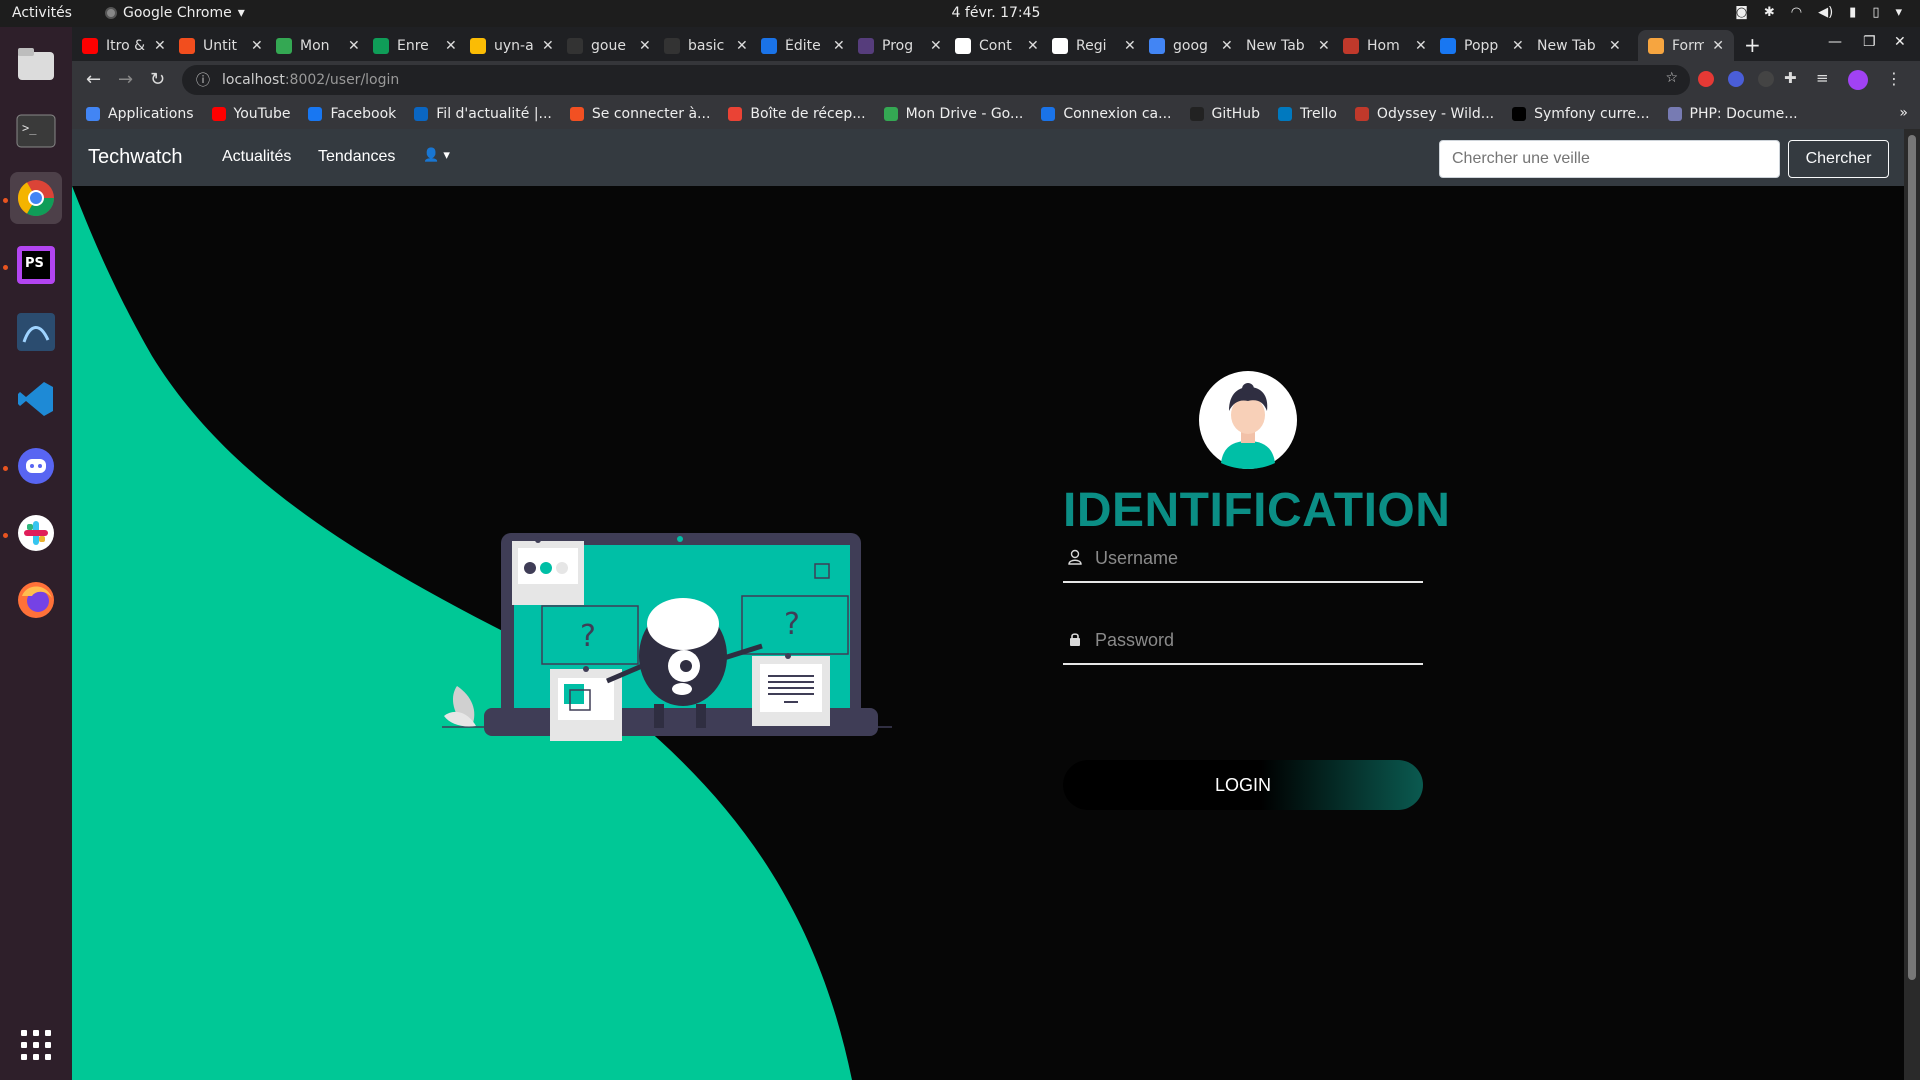 Image resolution: width=1920 pixels, height=1080 pixels. What do you see at coordinates (140, 114) in the screenshot?
I see `bookmark-item: Applications` at bounding box center [140, 114].